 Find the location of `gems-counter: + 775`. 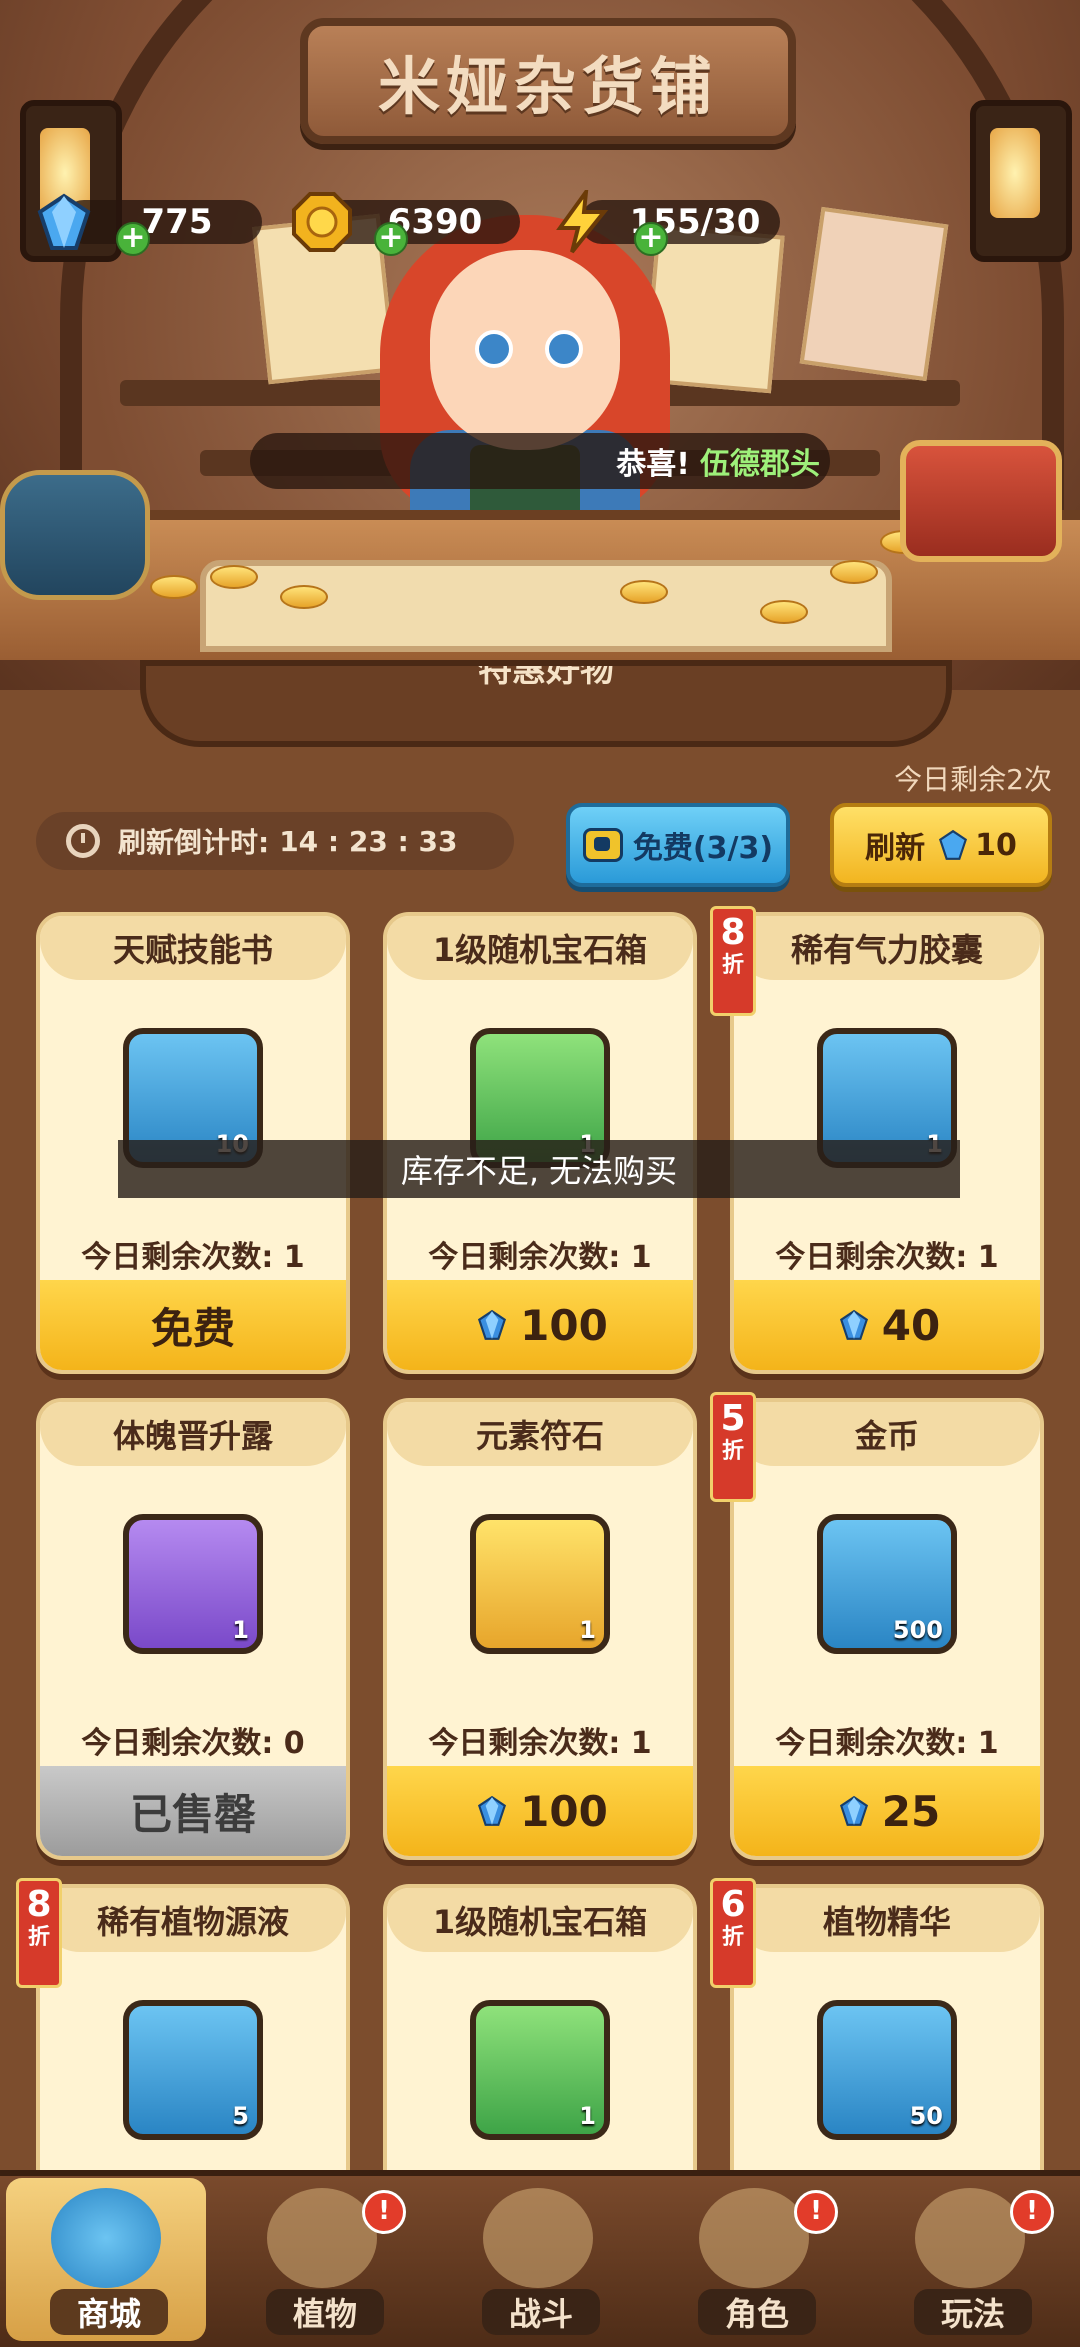

gems-counter: + 775 is located at coordinates (149, 224).